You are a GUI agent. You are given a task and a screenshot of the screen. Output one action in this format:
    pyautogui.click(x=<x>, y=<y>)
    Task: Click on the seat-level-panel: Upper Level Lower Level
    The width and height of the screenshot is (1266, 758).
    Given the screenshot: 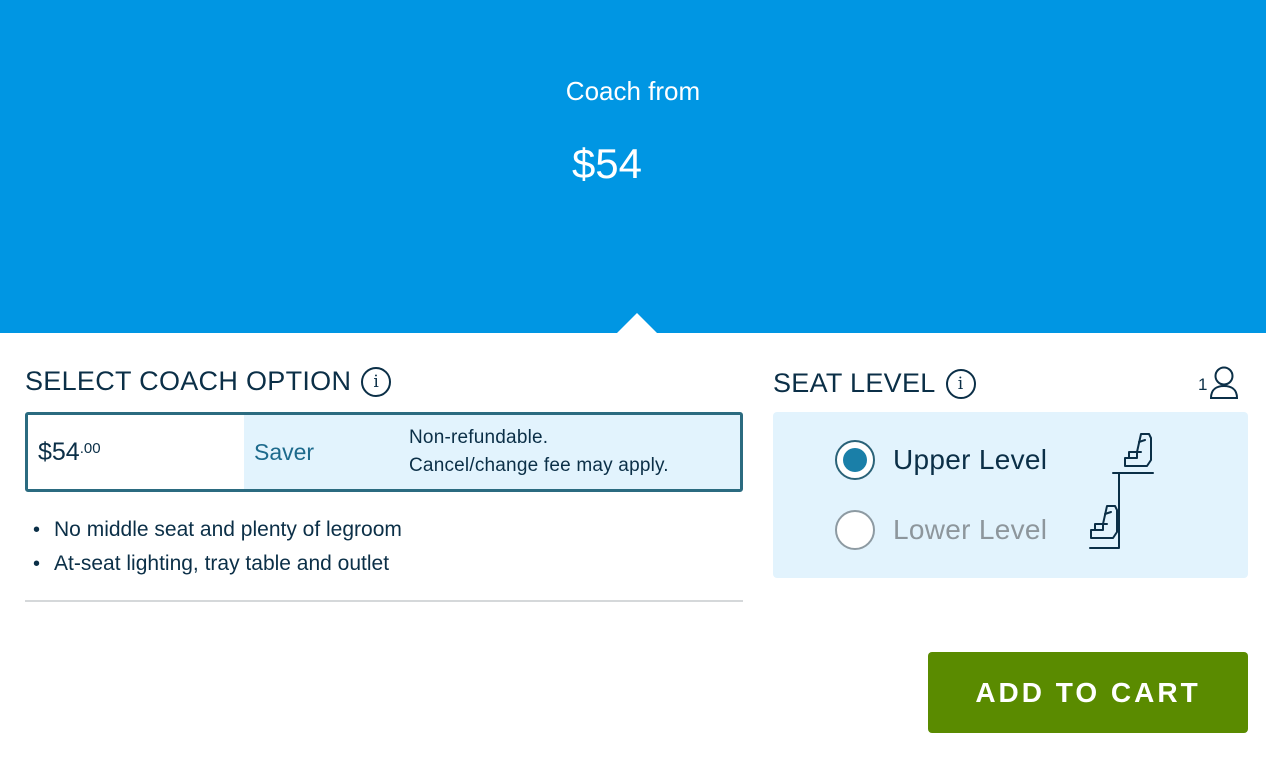 What is the action you would take?
    pyautogui.click(x=1010, y=495)
    